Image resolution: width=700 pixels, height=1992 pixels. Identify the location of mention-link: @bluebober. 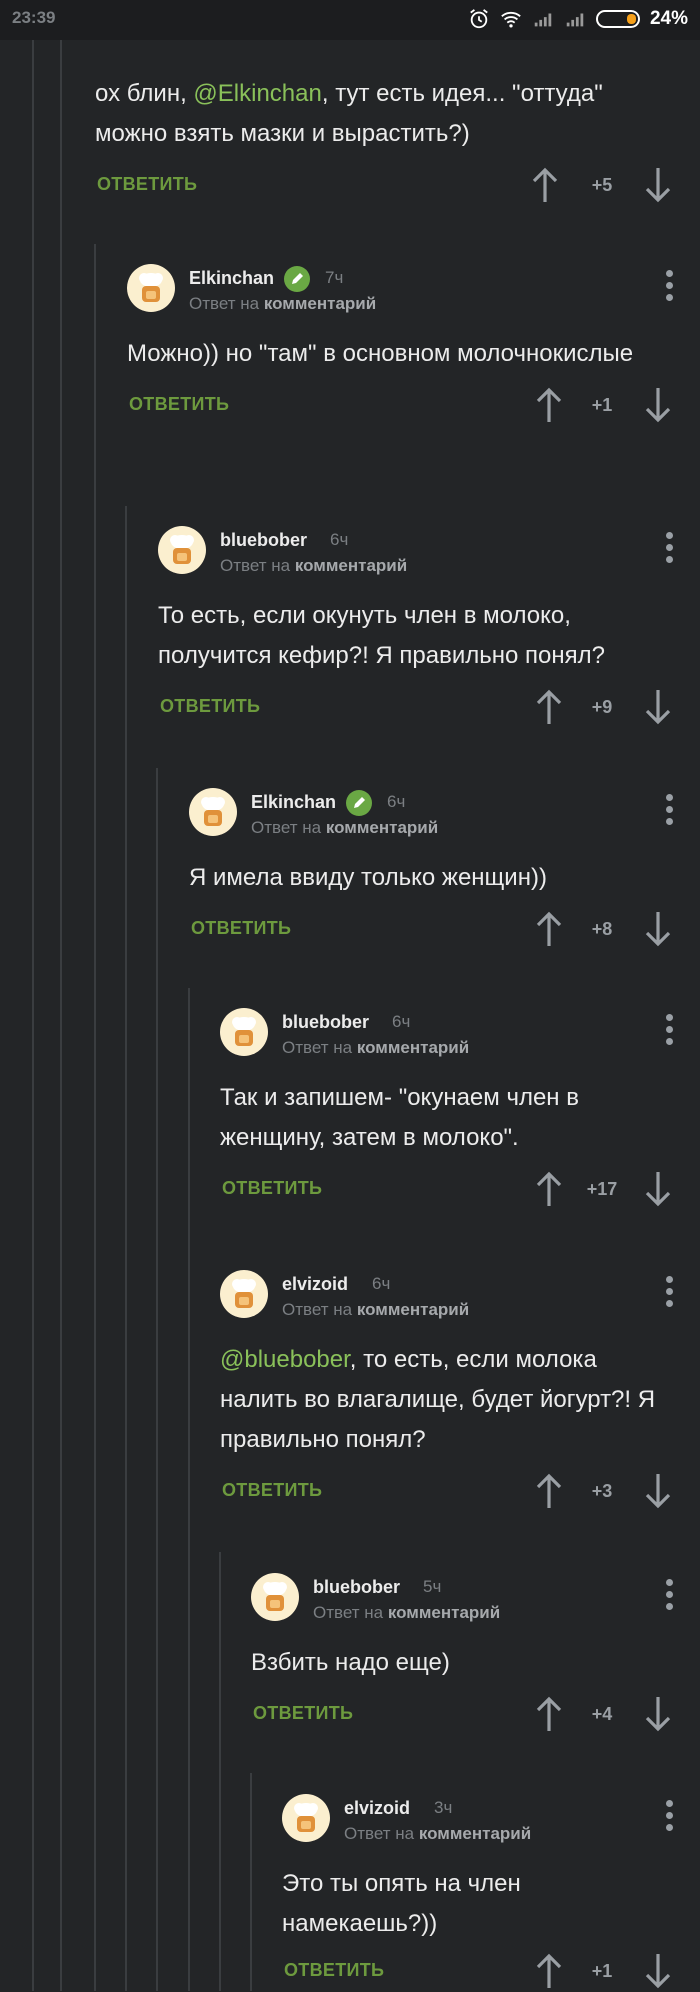
(285, 1359).